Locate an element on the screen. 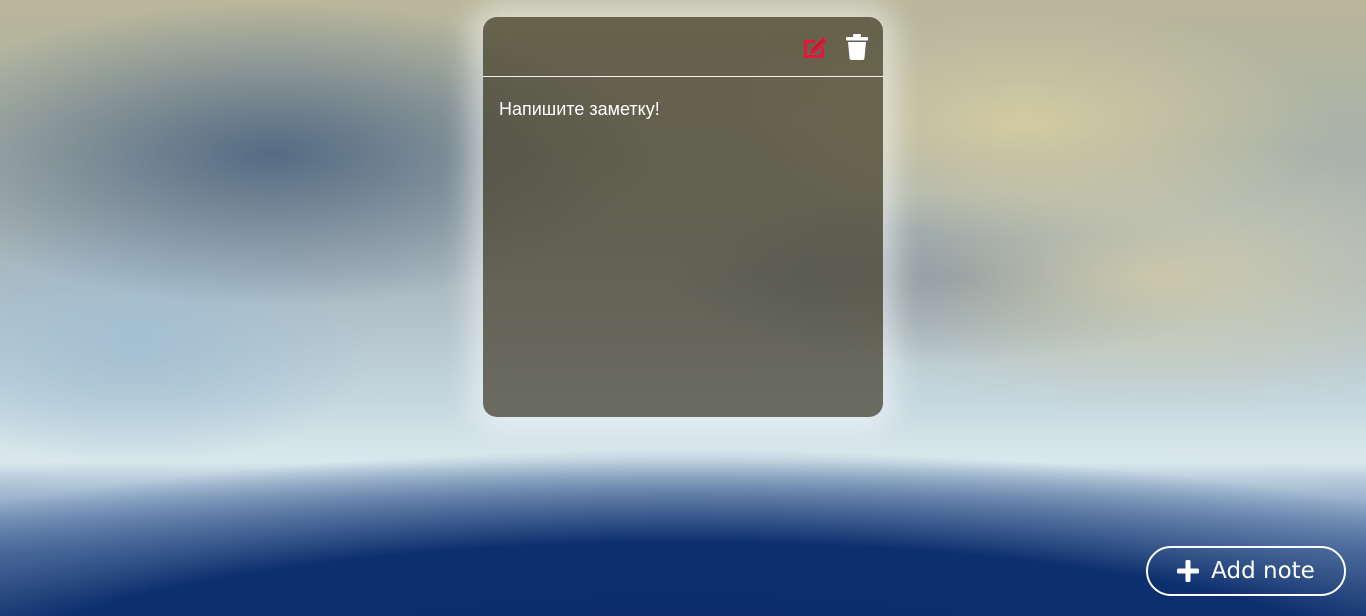  trash-icon is located at coordinates (857, 46).